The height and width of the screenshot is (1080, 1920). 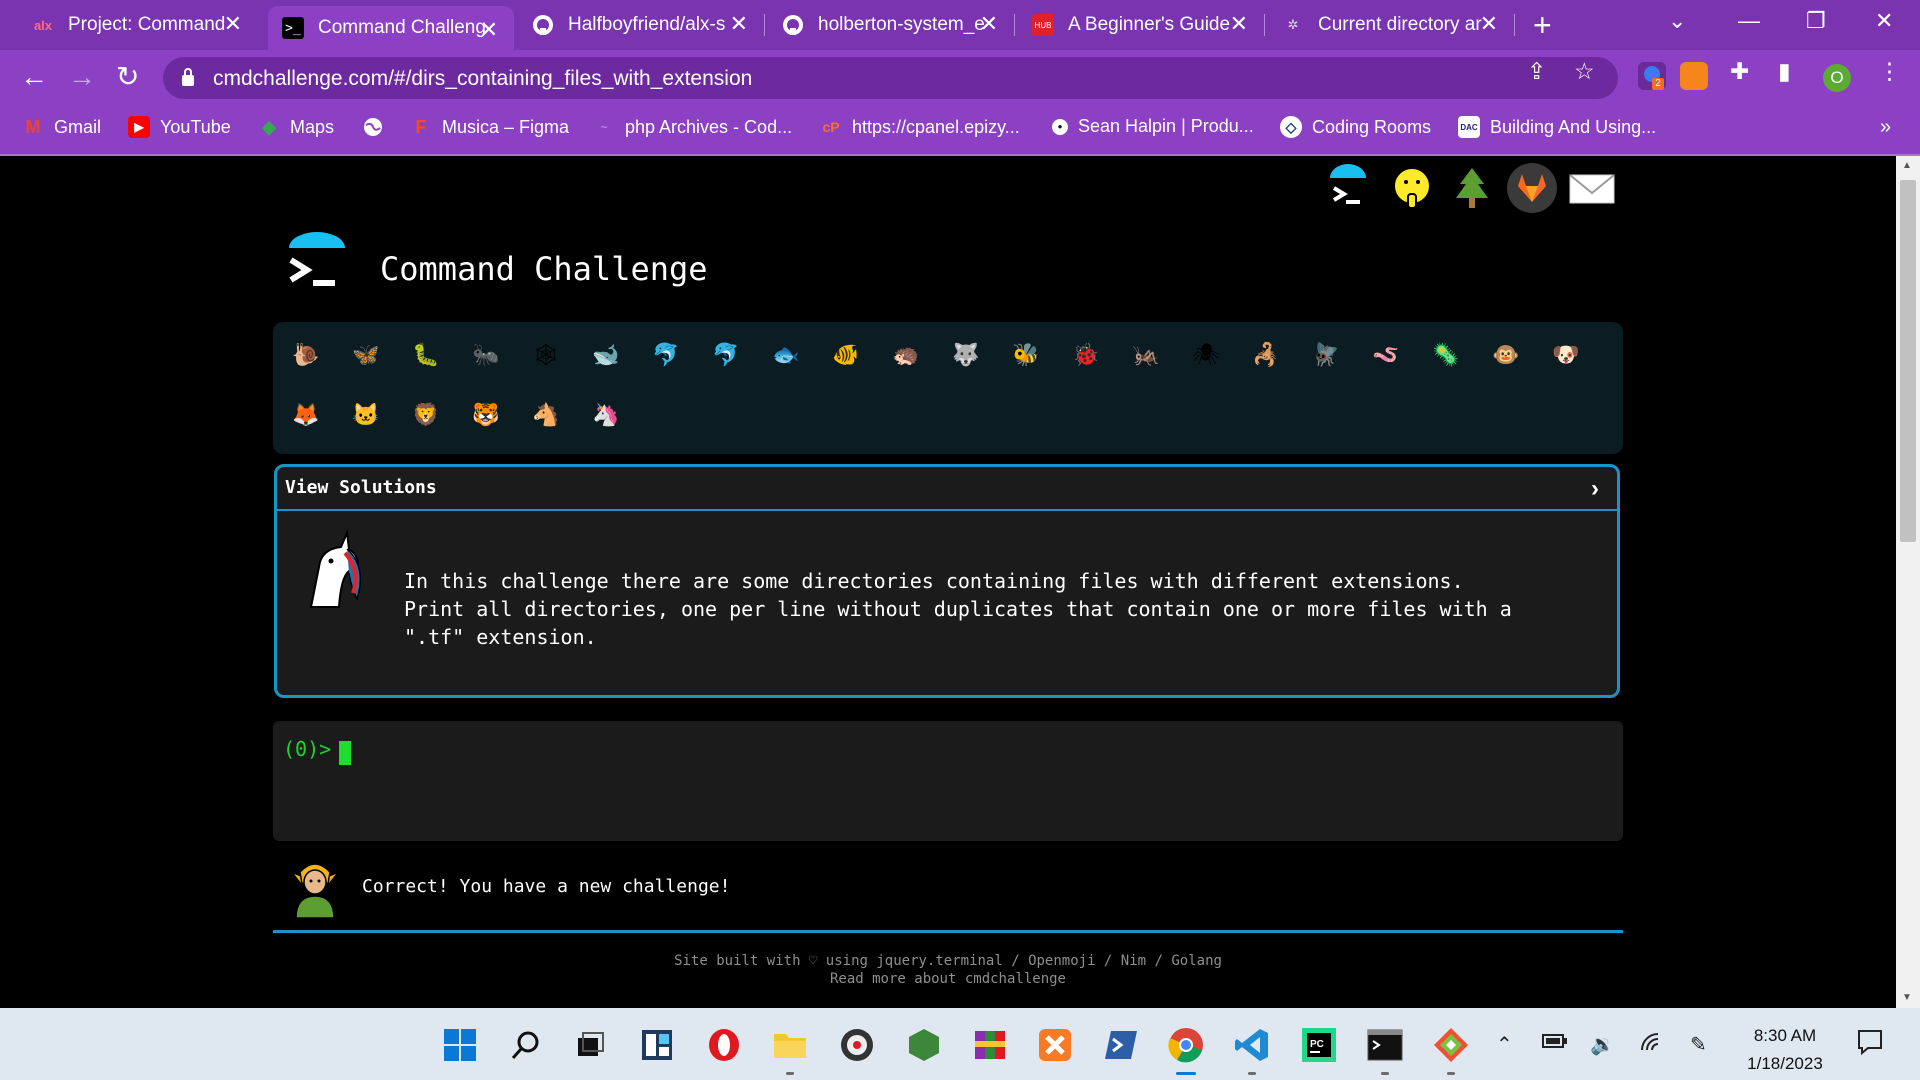 I want to click on tab-search-icon: ⌄, so click(x=1677, y=21).